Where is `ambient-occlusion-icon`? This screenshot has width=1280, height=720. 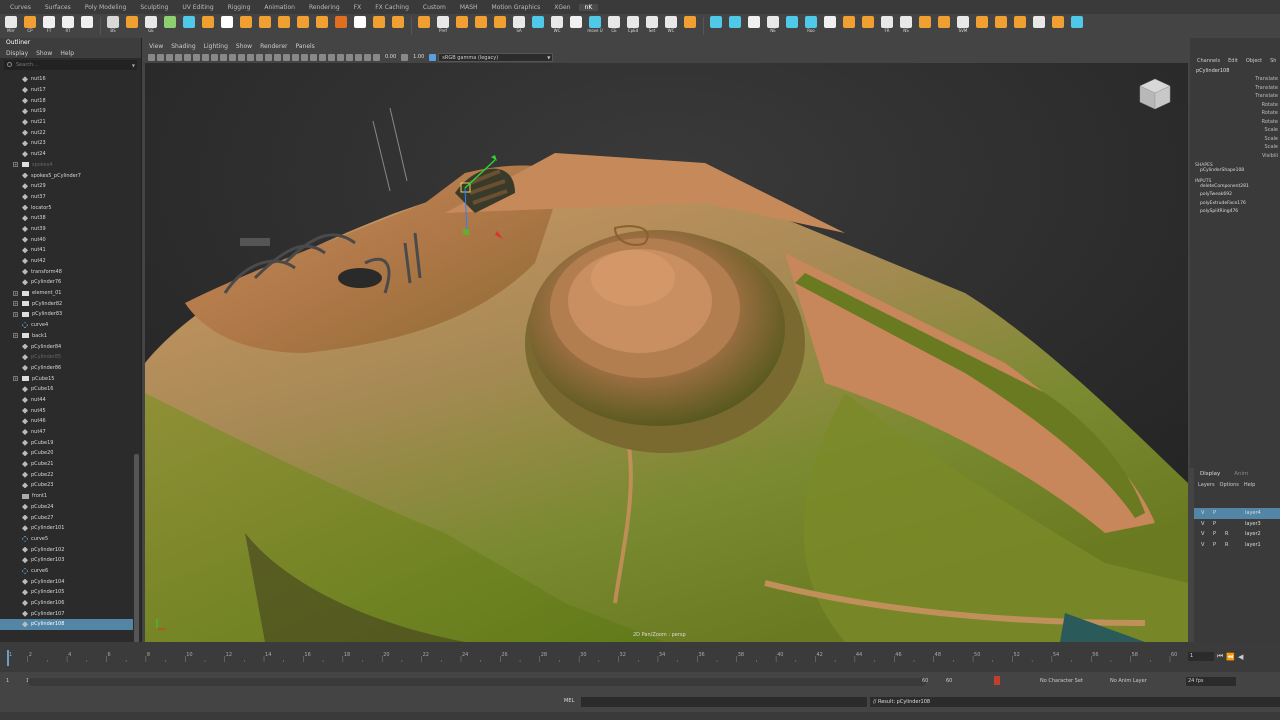
ambient-occlusion-icon is located at coordinates (304, 57).